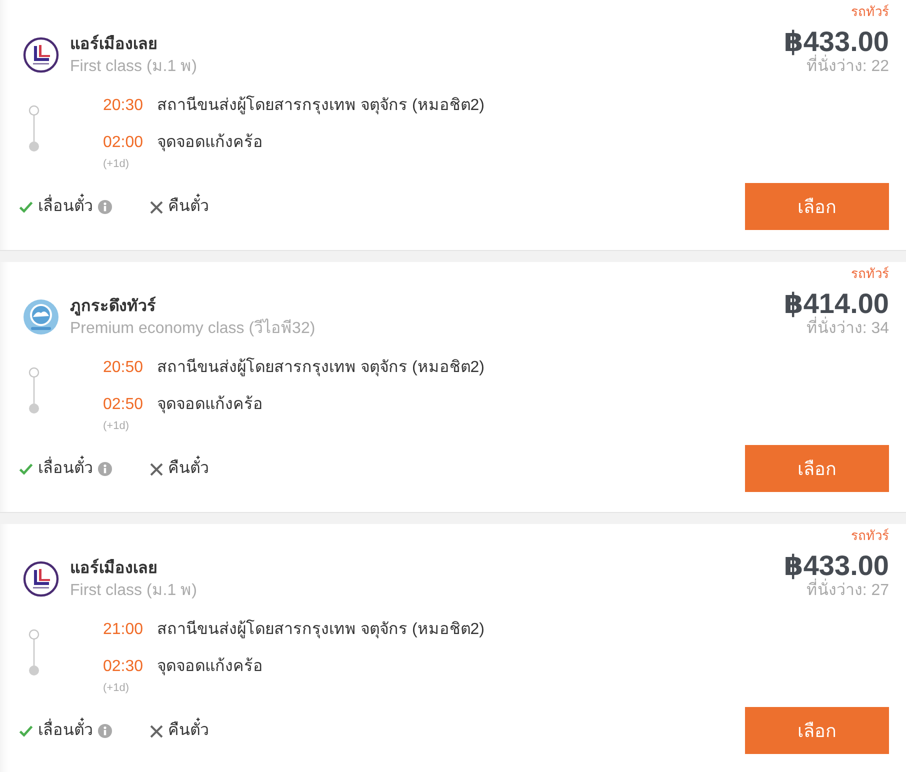  I want to click on arrival-time: 02:30, so click(123, 667).